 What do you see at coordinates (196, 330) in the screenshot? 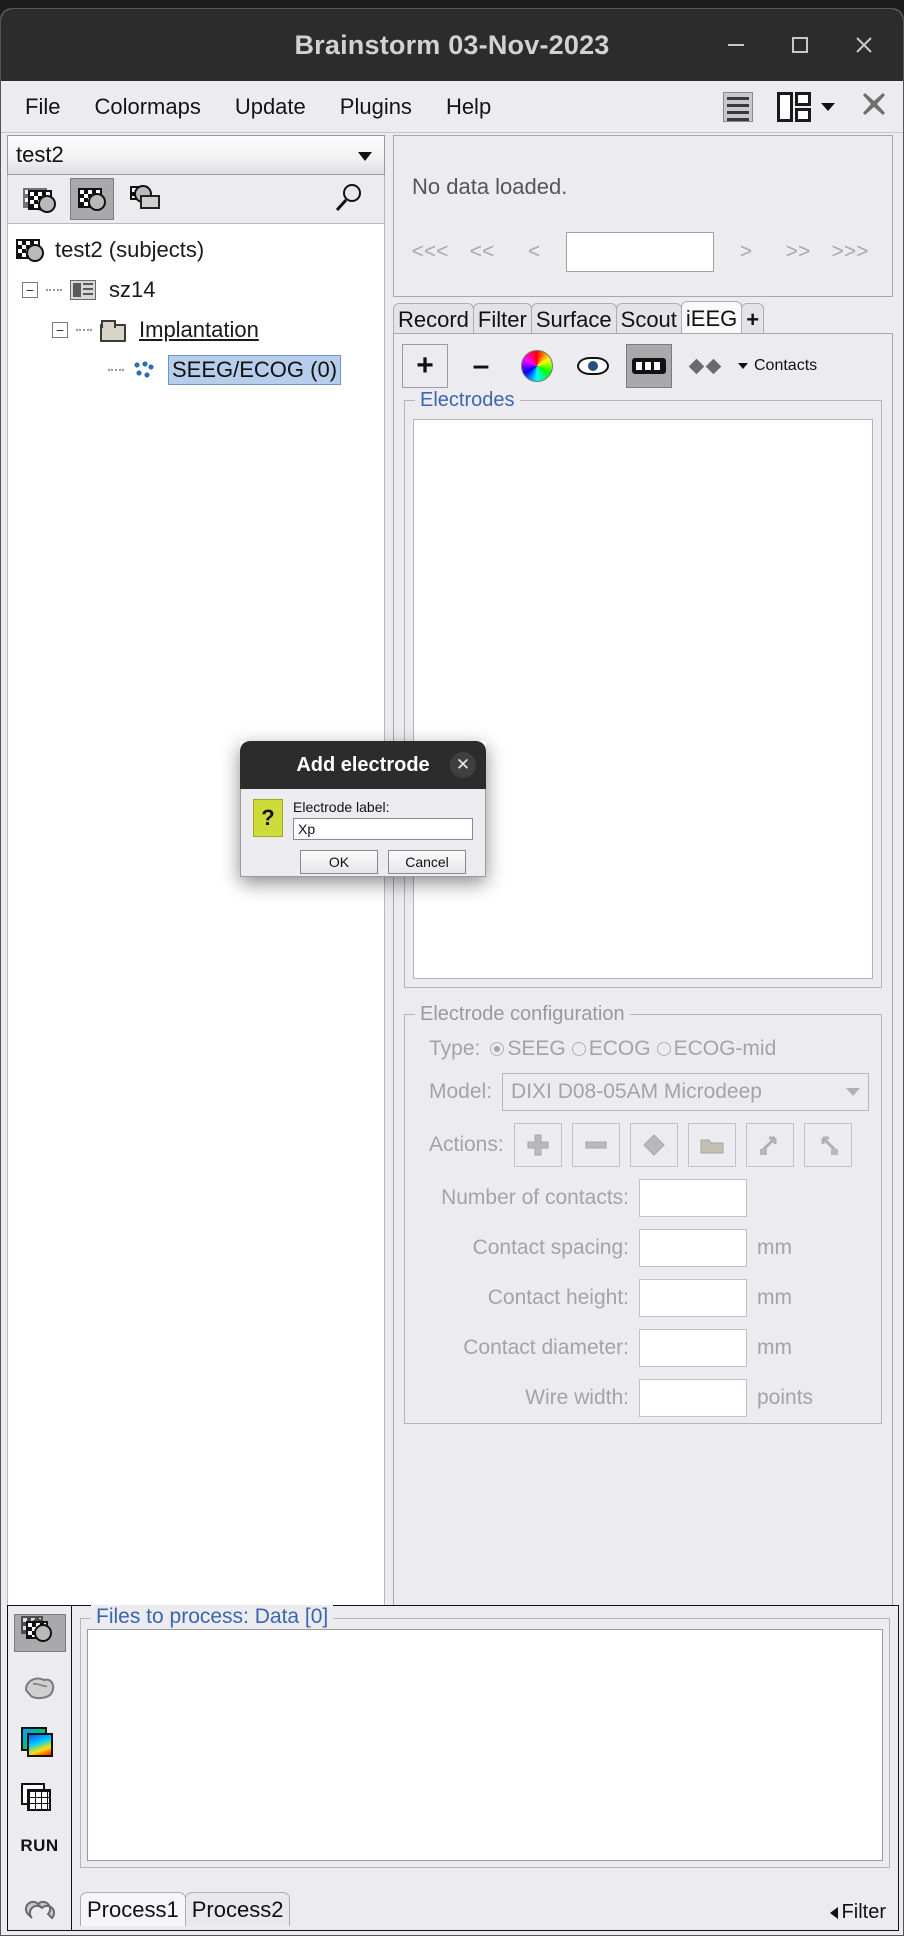
I see `tree-item-implantation: − Implantation` at bounding box center [196, 330].